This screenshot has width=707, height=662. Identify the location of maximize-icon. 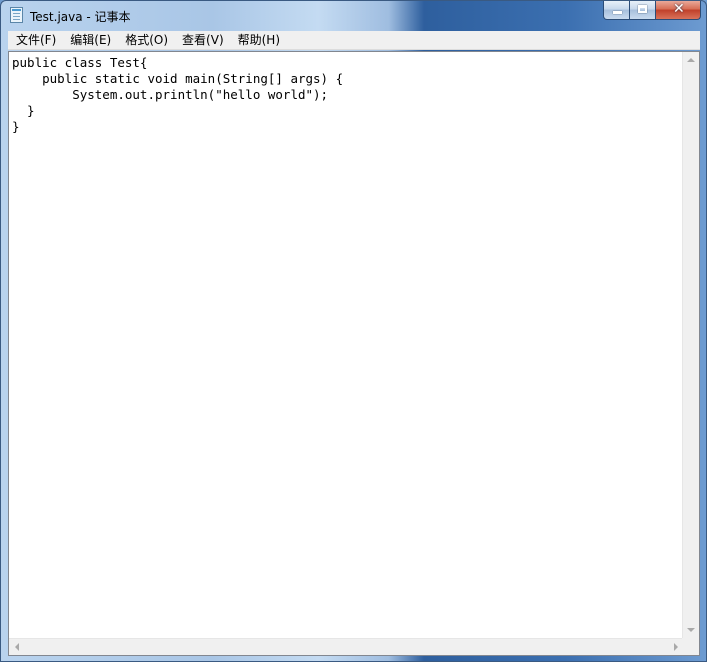
(642, 9).